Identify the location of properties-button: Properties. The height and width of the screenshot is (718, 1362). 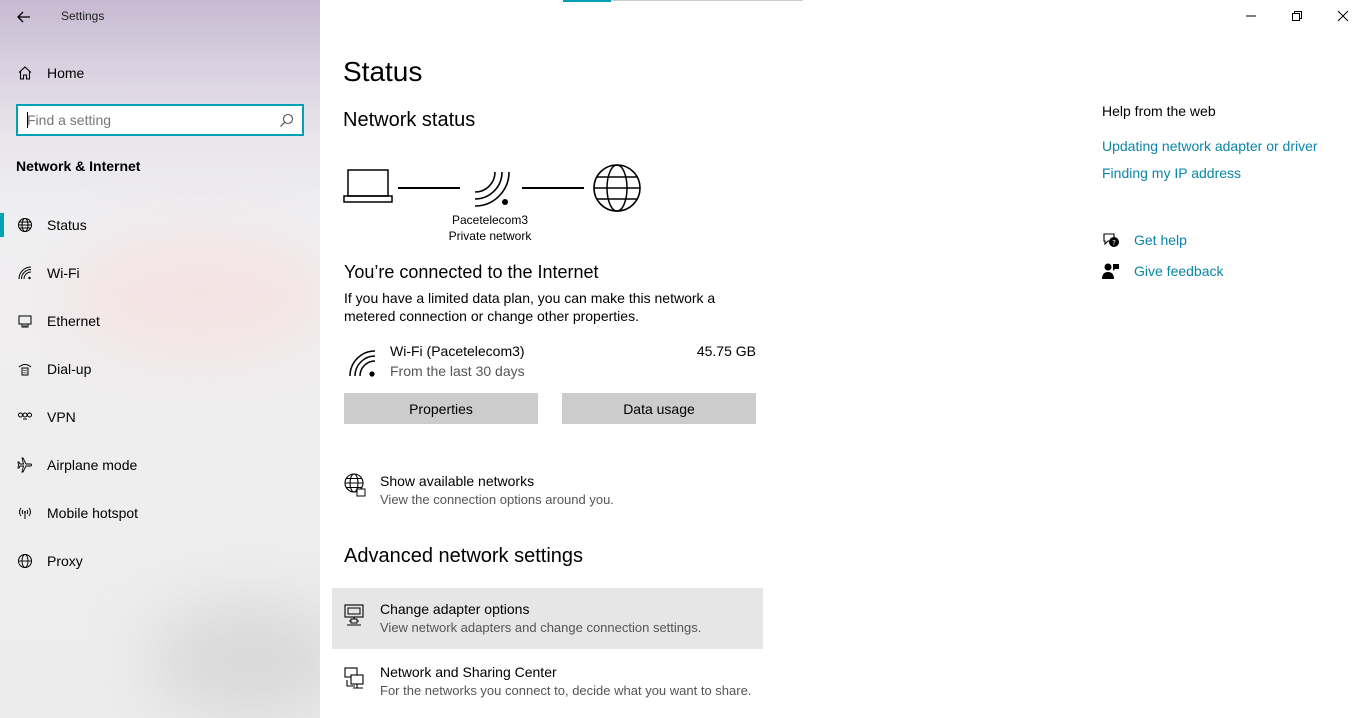
(441, 408).